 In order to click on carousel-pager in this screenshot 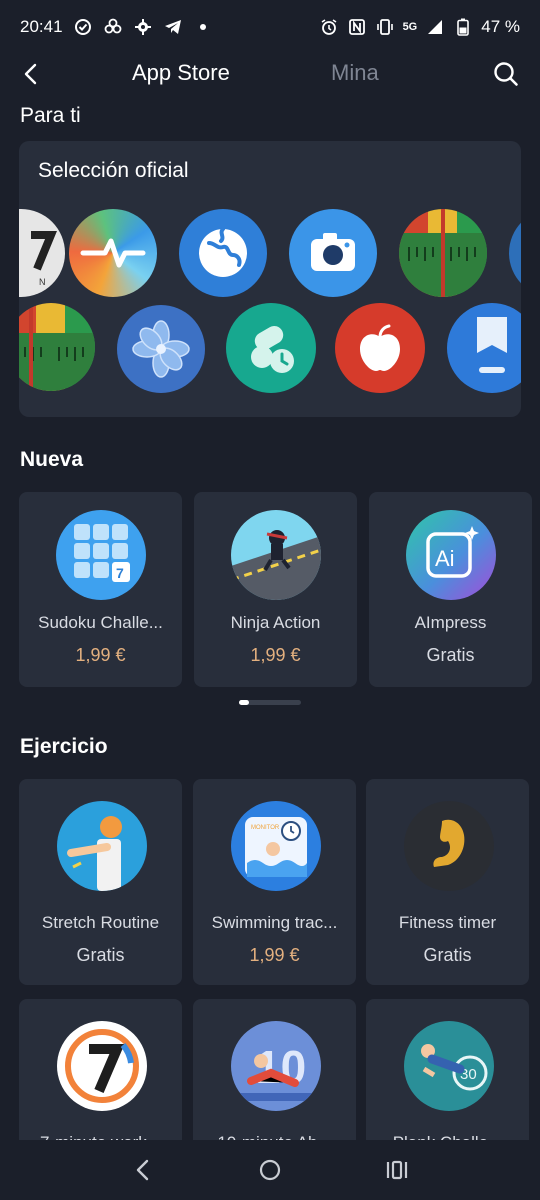, I will do `click(270, 702)`.